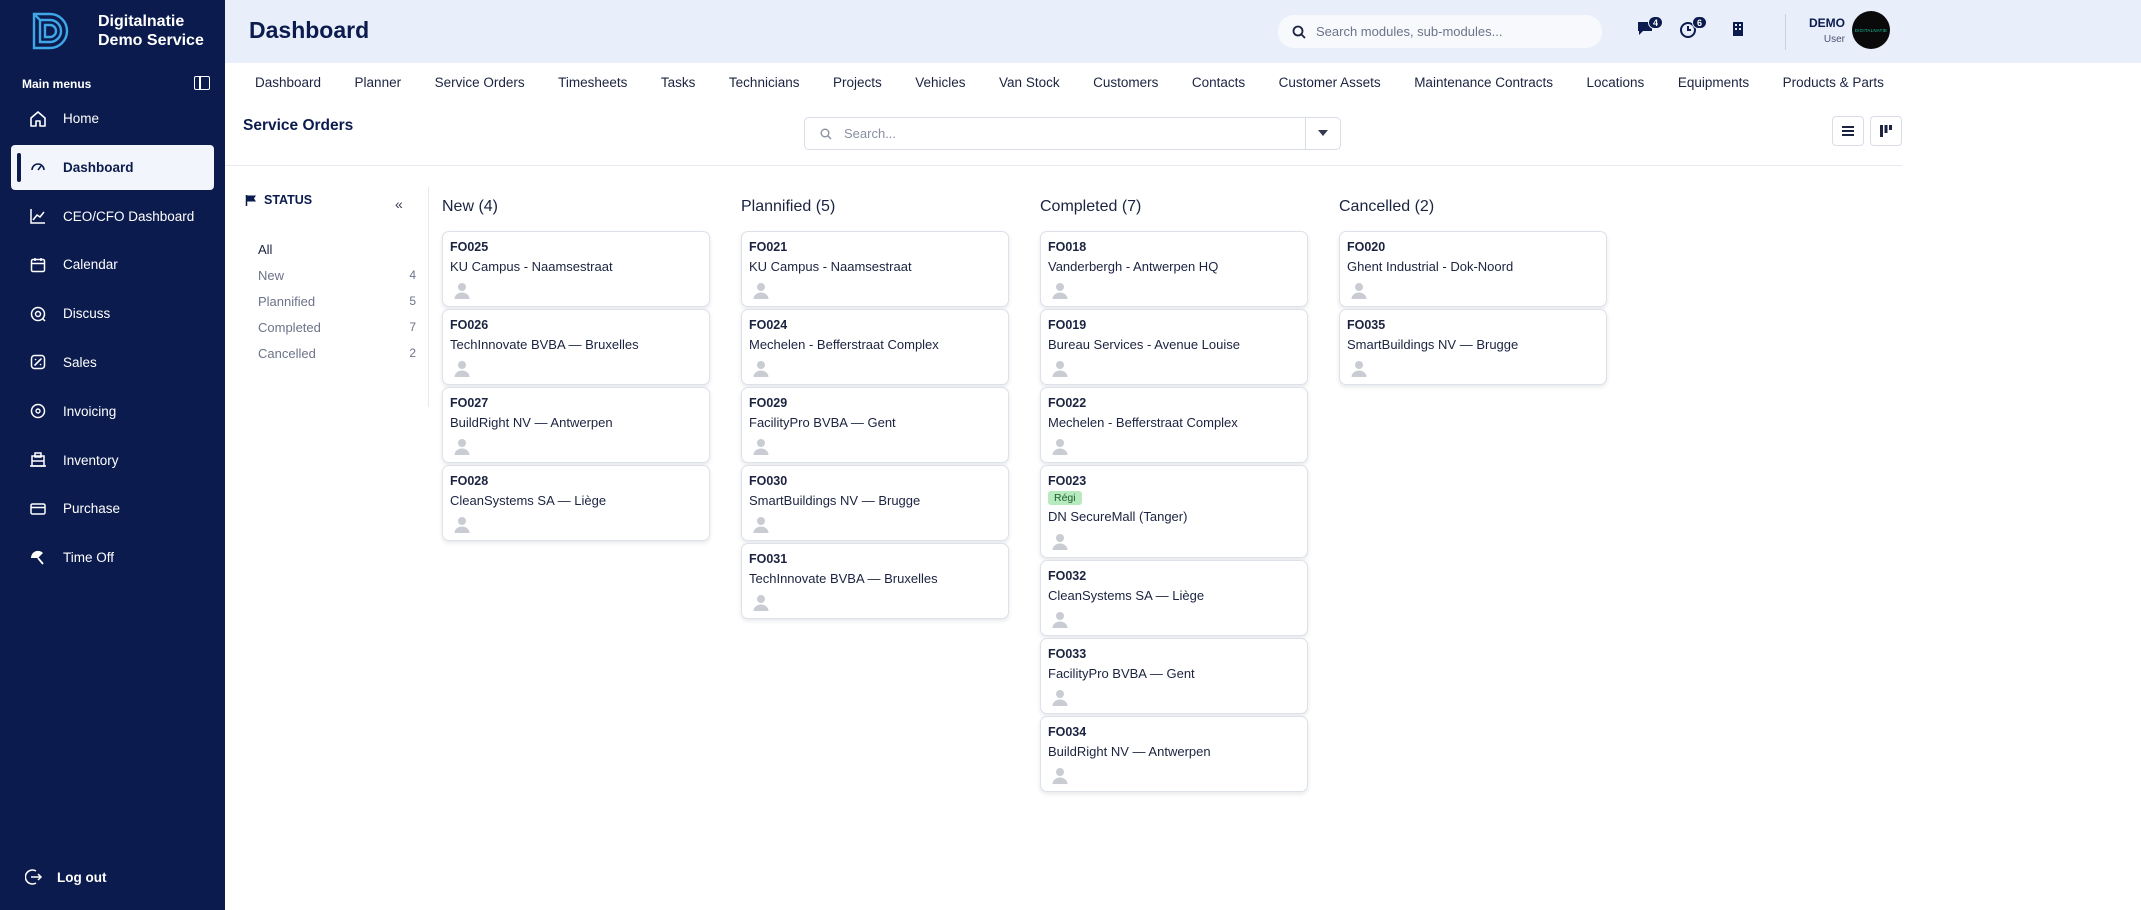 This screenshot has width=2141, height=910. What do you see at coordinates (1065, 498) in the screenshot?
I see `card-tag-badge: Régi` at bounding box center [1065, 498].